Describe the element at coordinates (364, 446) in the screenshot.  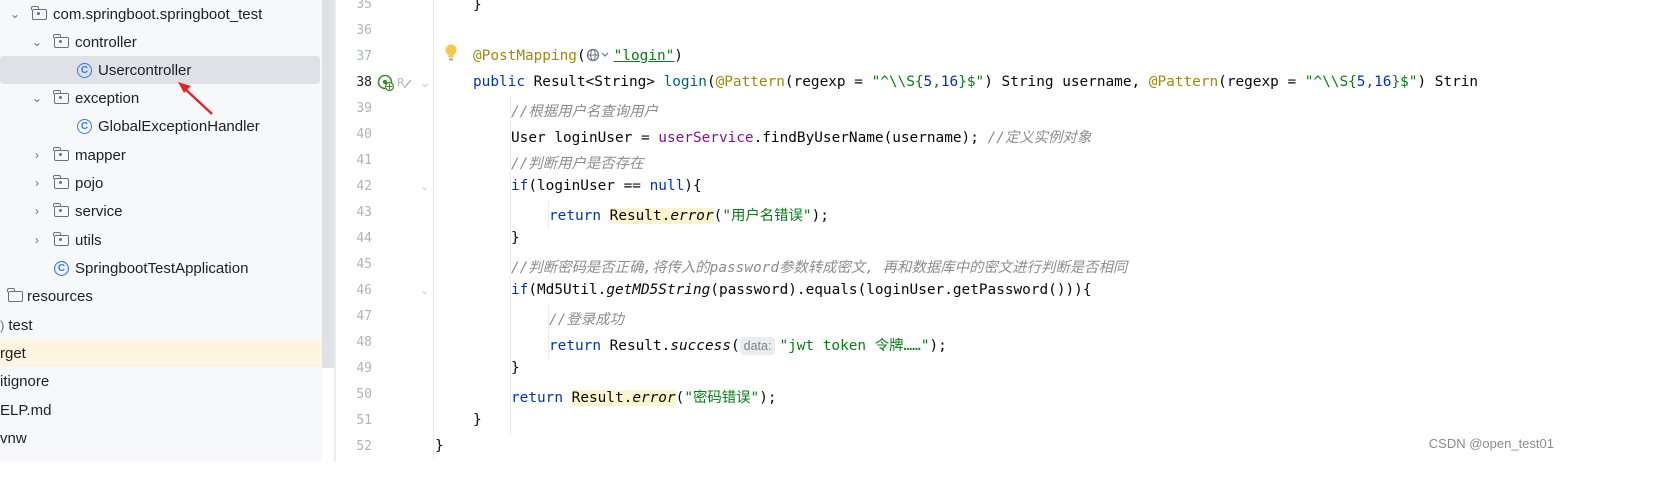
I see `line-number: 52` at that location.